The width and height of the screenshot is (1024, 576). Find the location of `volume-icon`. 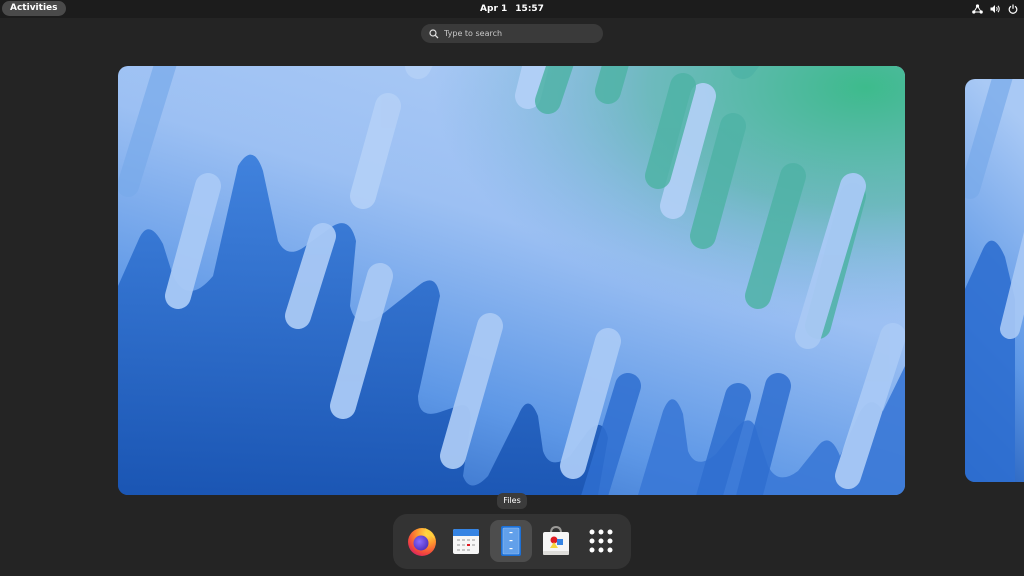

volume-icon is located at coordinates (995, 9).